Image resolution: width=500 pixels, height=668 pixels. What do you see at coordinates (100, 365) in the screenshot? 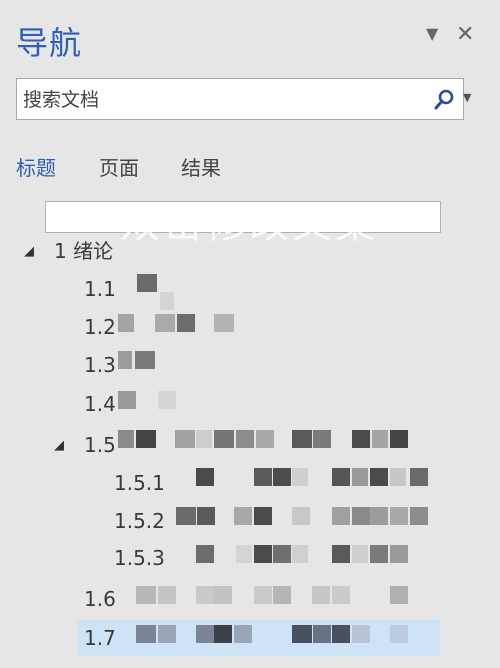
I see `heading-label: 1.3` at bounding box center [100, 365].